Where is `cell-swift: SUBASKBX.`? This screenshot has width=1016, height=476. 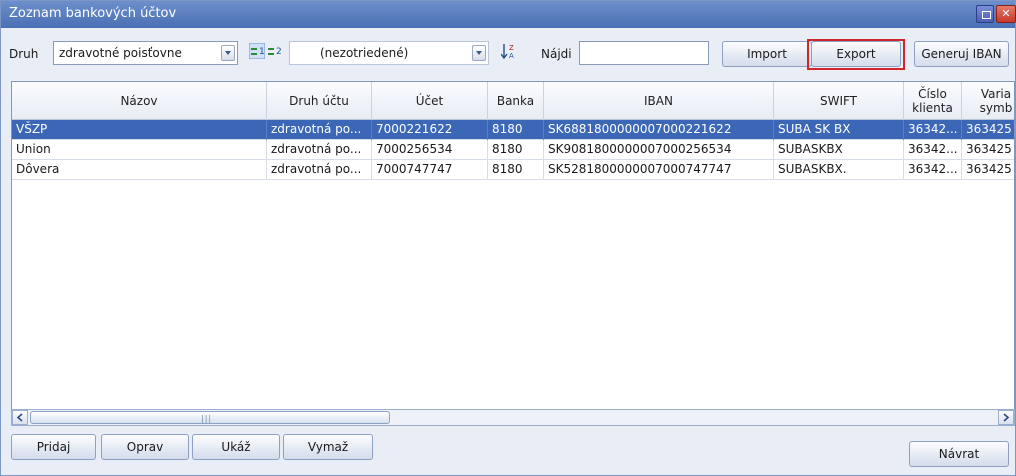 cell-swift: SUBASKBX. is located at coordinates (839, 170).